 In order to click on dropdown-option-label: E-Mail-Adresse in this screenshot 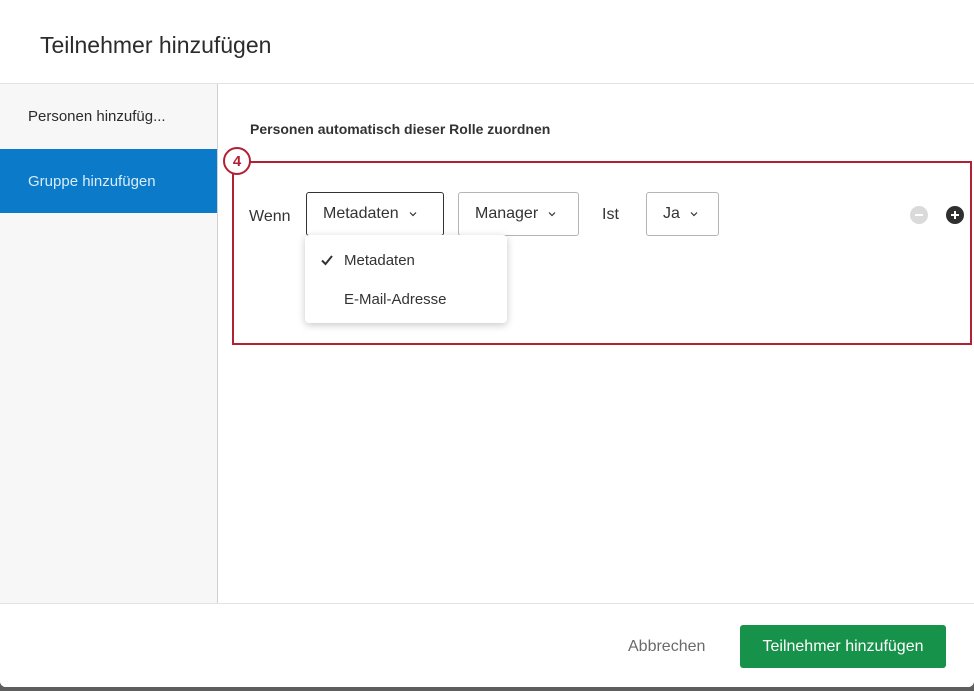, I will do `click(395, 299)`.